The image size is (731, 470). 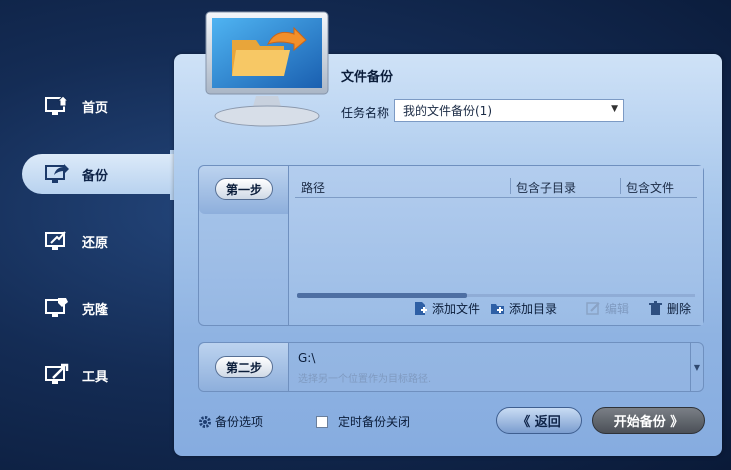 What do you see at coordinates (496, 186) in the screenshot?
I see `table-header: 路径 包含子目录 包含文件` at bounding box center [496, 186].